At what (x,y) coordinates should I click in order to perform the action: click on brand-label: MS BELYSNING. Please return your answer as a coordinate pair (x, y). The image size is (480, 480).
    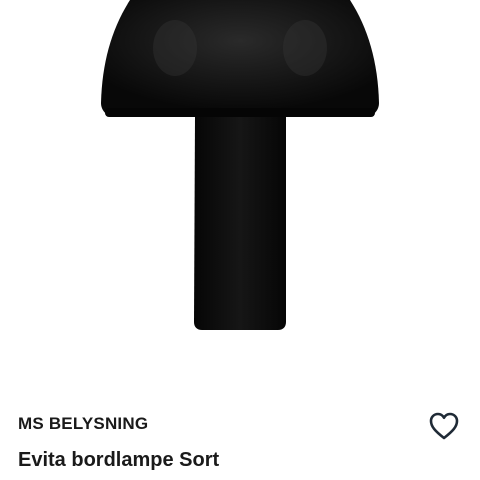
    Looking at the image, I should click on (83, 423).